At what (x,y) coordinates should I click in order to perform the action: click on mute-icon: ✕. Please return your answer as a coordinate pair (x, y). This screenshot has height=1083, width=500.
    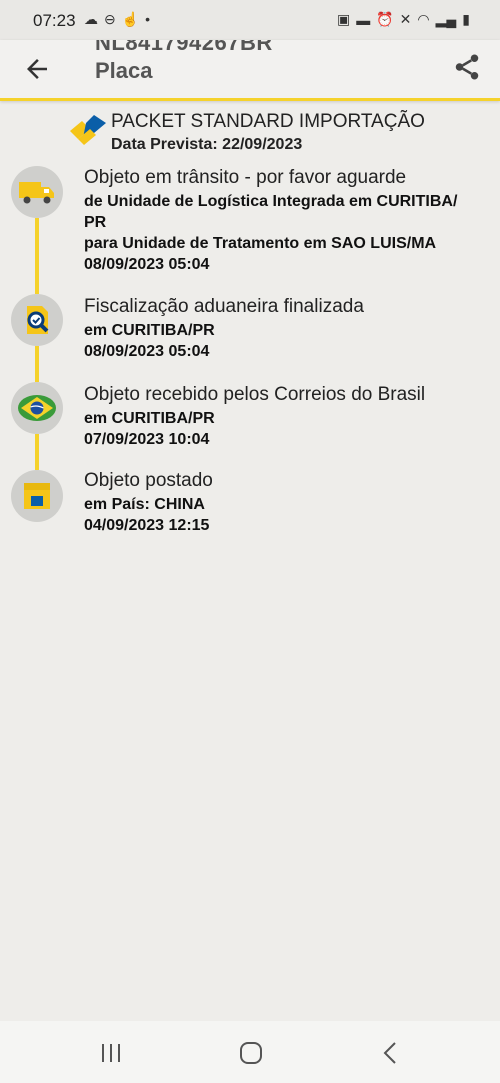
    Looking at the image, I should click on (405, 19).